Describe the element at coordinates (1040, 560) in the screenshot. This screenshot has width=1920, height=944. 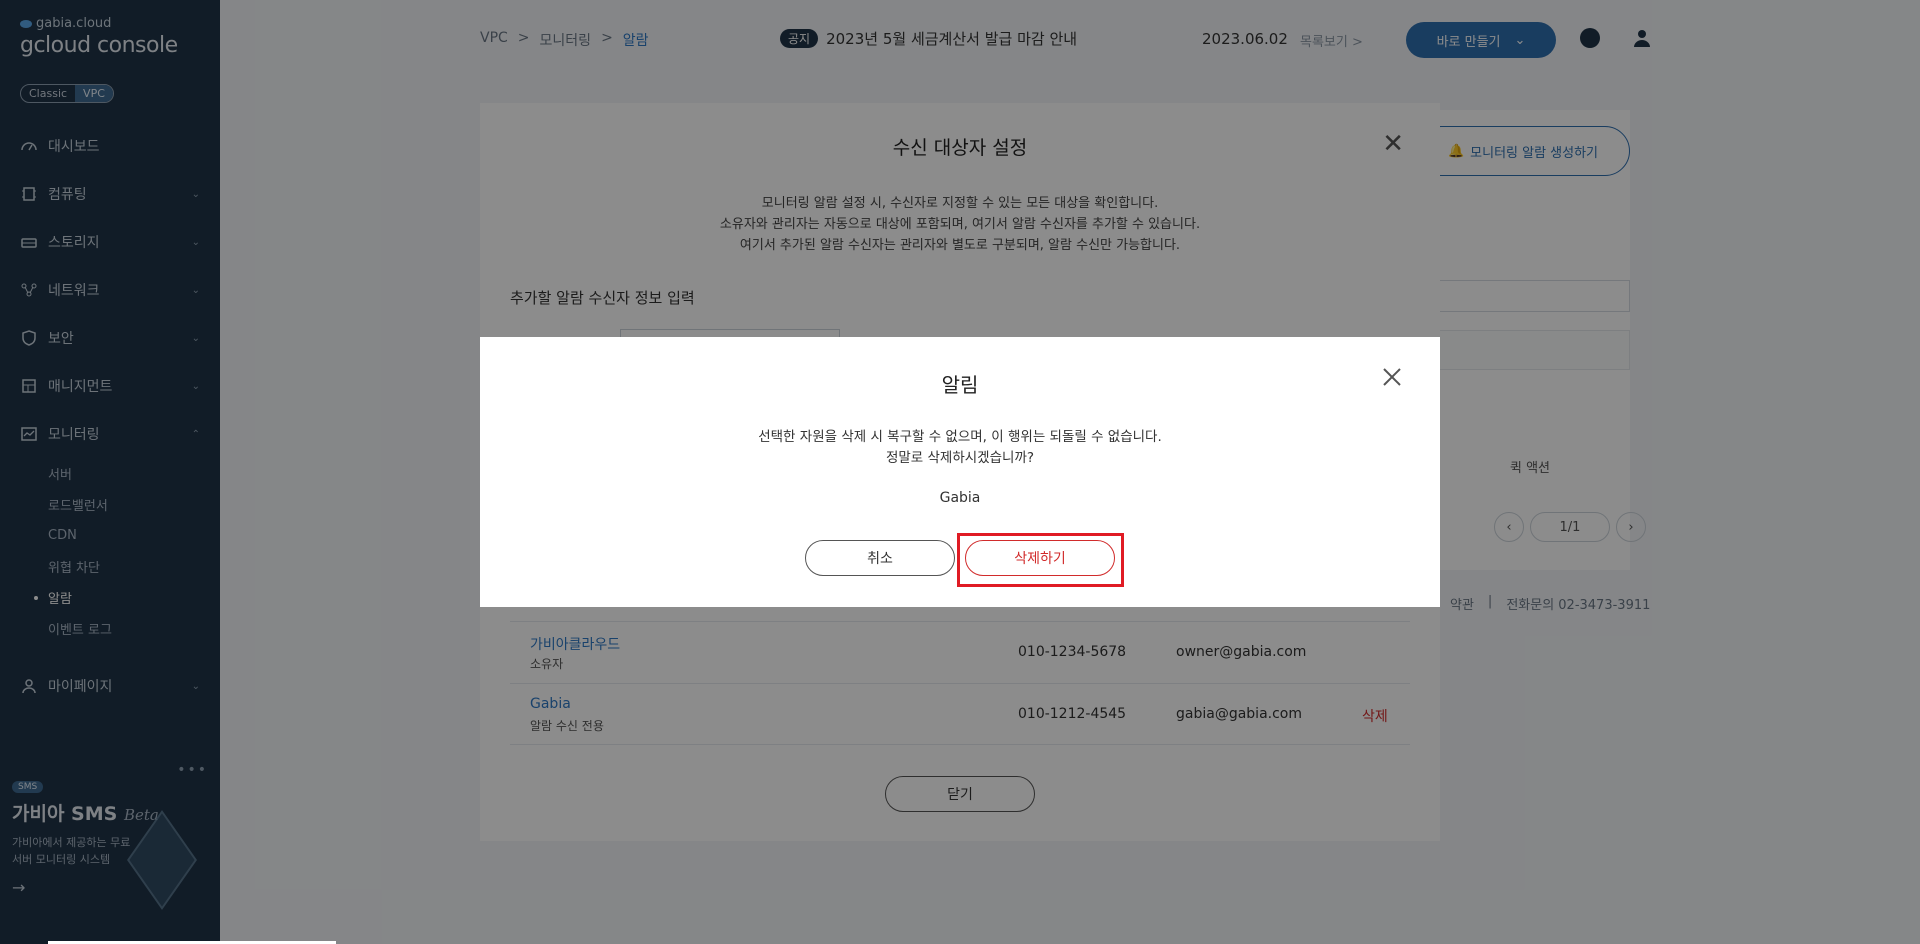
I see `delete-button-highlight` at that location.